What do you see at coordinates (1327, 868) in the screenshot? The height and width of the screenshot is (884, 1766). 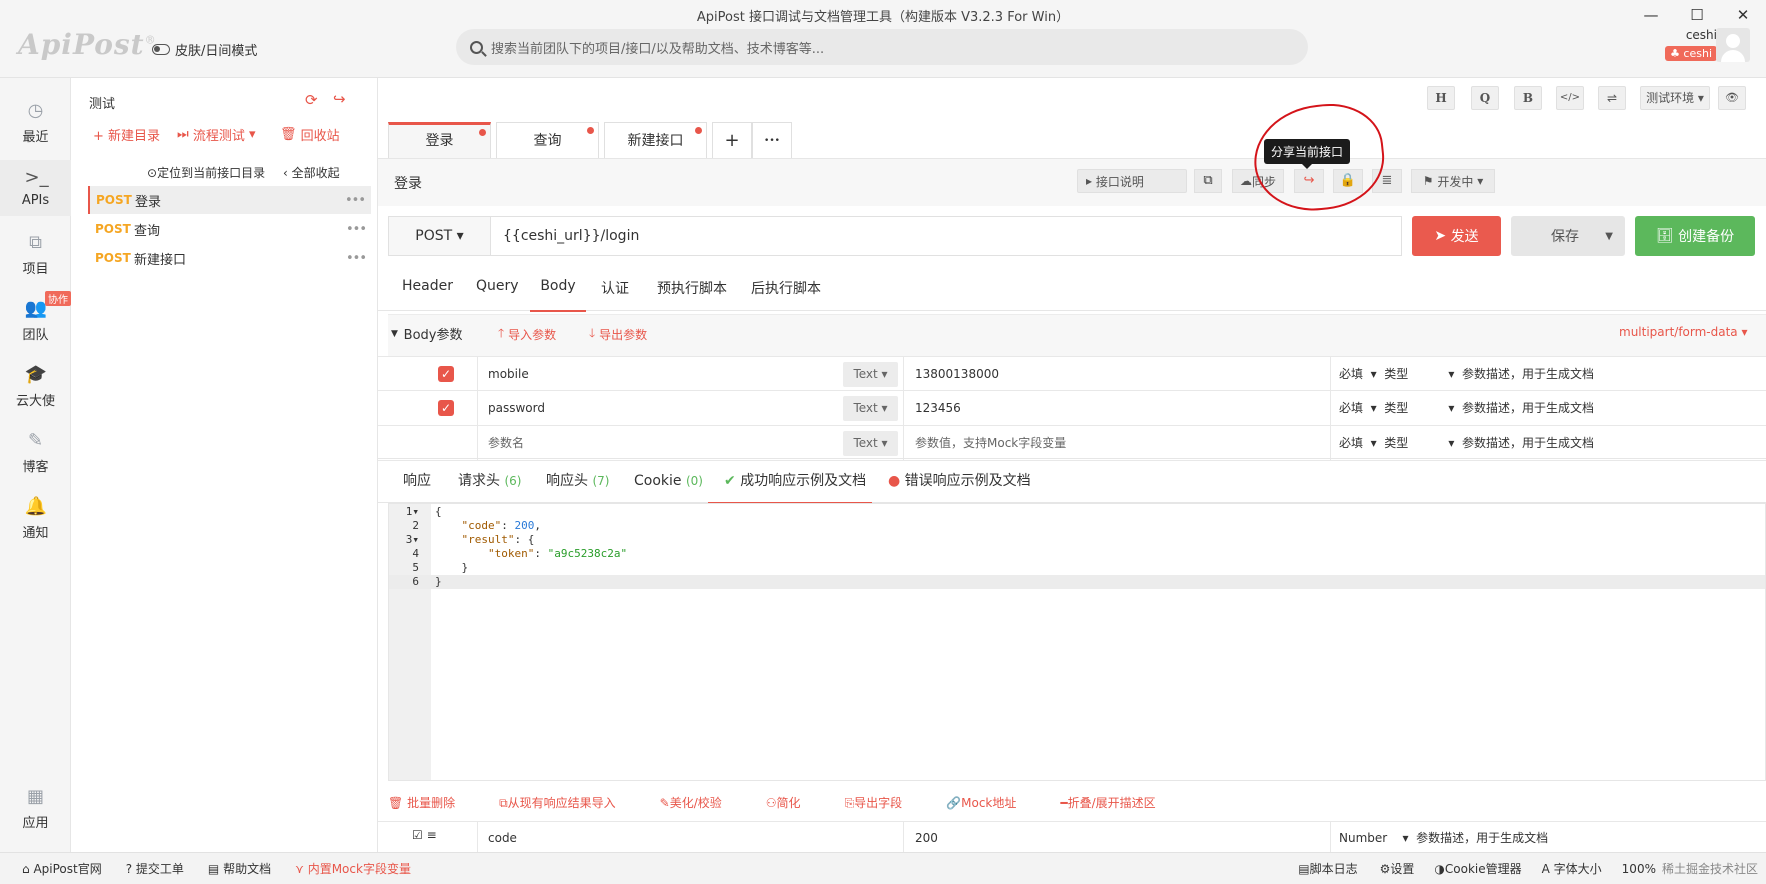 I see `script-log-button: ▤脚本日志` at bounding box center [1327, 868].